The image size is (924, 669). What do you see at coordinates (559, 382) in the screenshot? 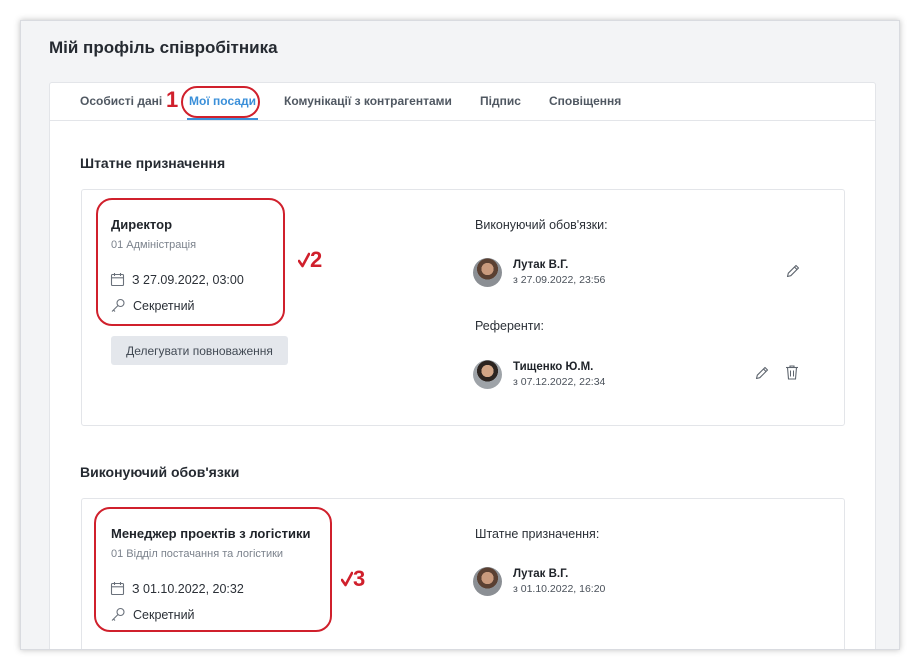
I see `person-since: з 07.12.2022, 22:34` at bounding box center [559, 382].